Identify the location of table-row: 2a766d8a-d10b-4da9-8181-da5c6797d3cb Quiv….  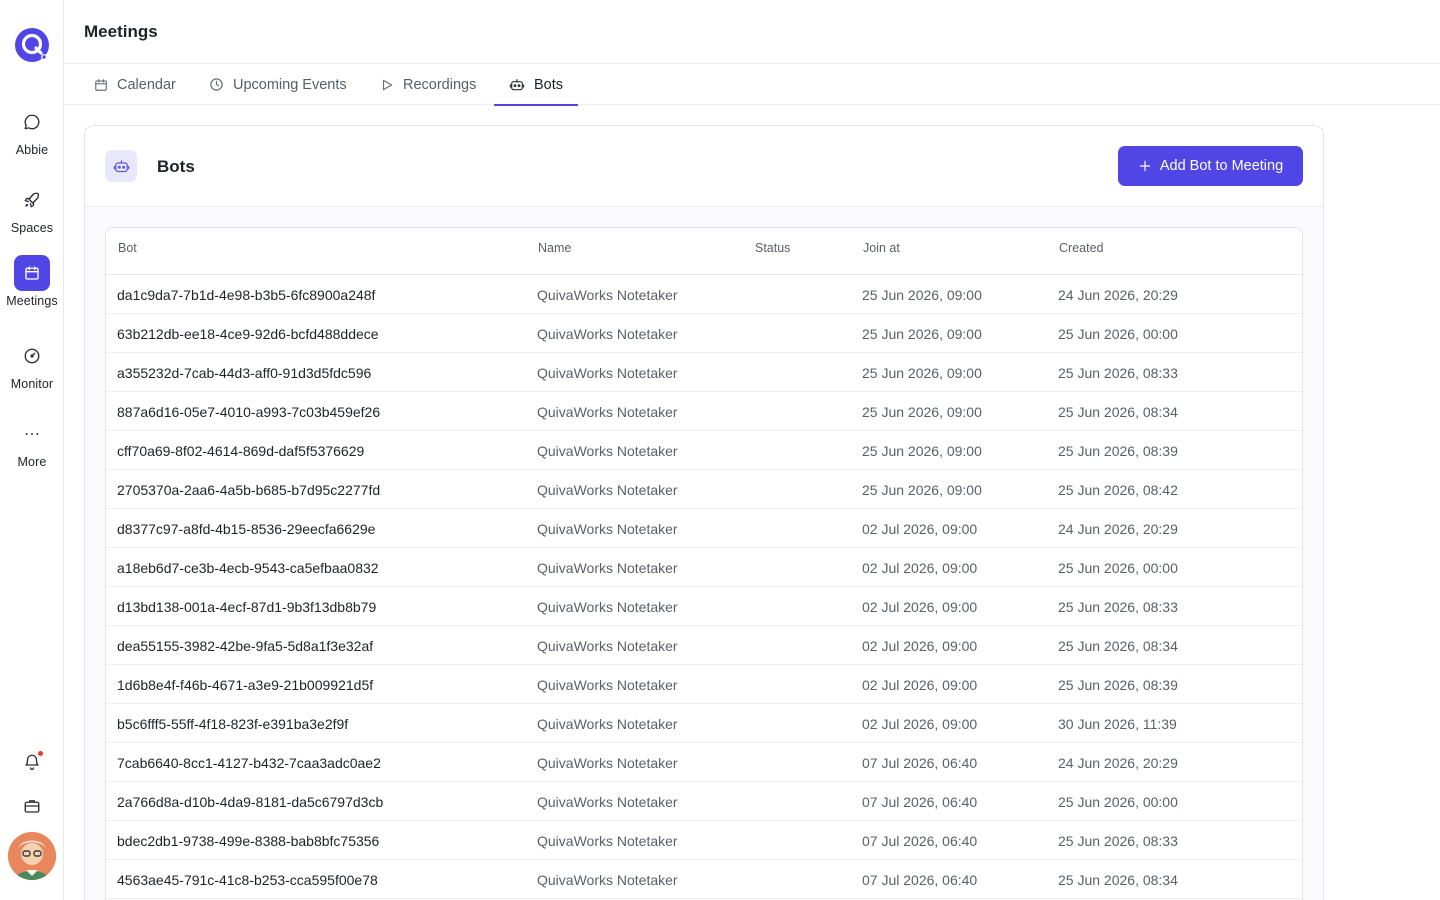
(704, 801).